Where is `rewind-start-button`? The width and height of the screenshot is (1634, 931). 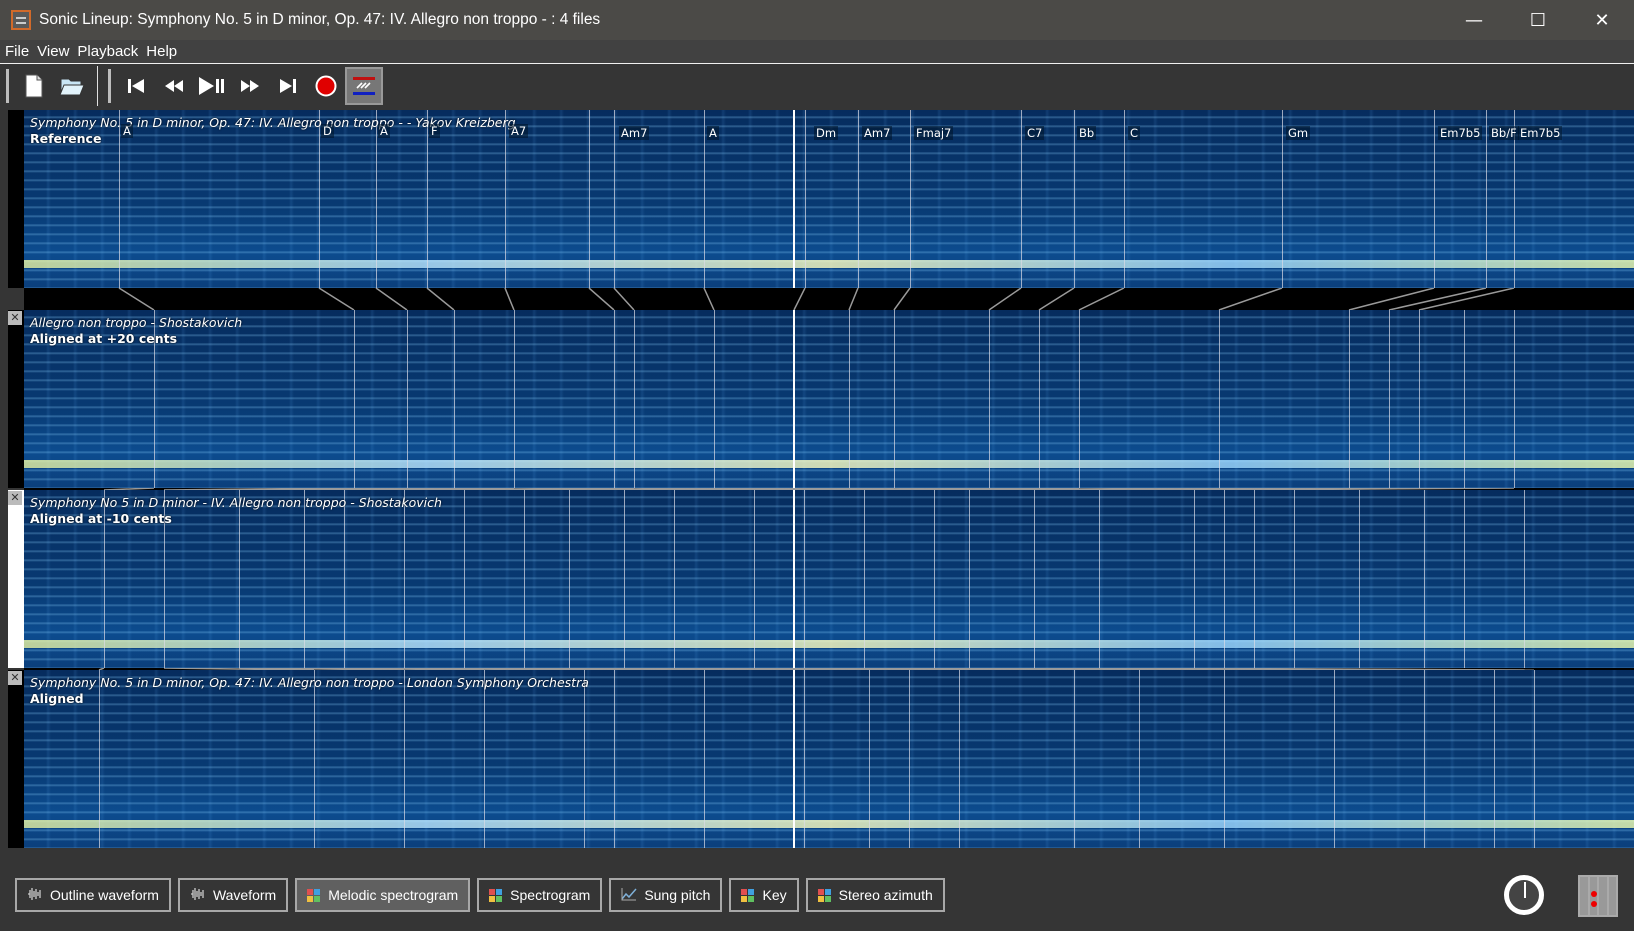 rewind-start-button is located at coordinates (136, 86).